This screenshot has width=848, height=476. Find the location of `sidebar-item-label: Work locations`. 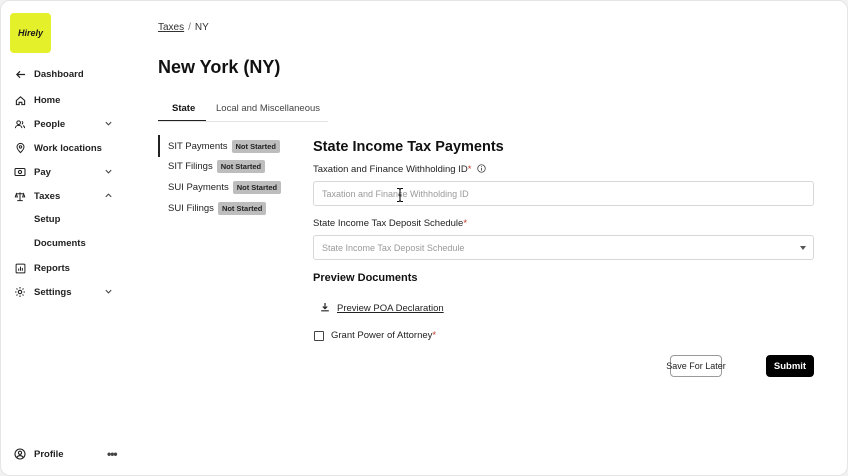

sidebar-item-label: Work locations is located at coordinates (68, 148).